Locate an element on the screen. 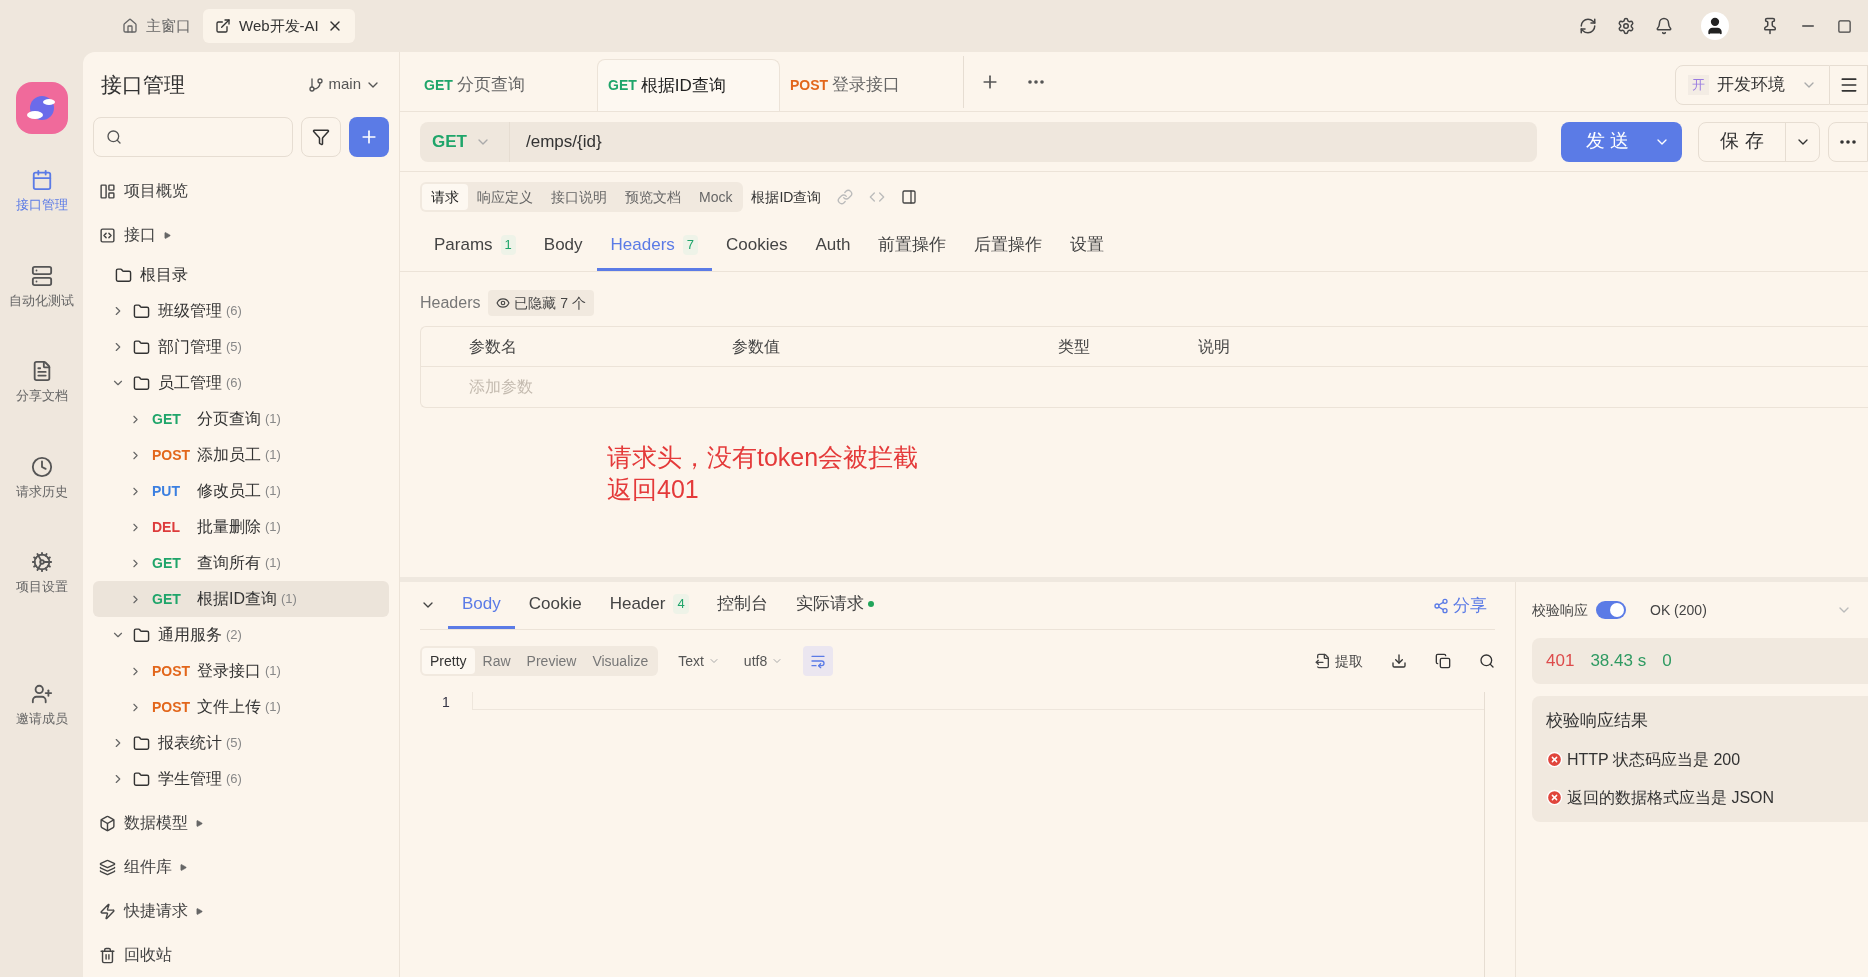  response-tab: Cookie is located at coordinates (555, 605).